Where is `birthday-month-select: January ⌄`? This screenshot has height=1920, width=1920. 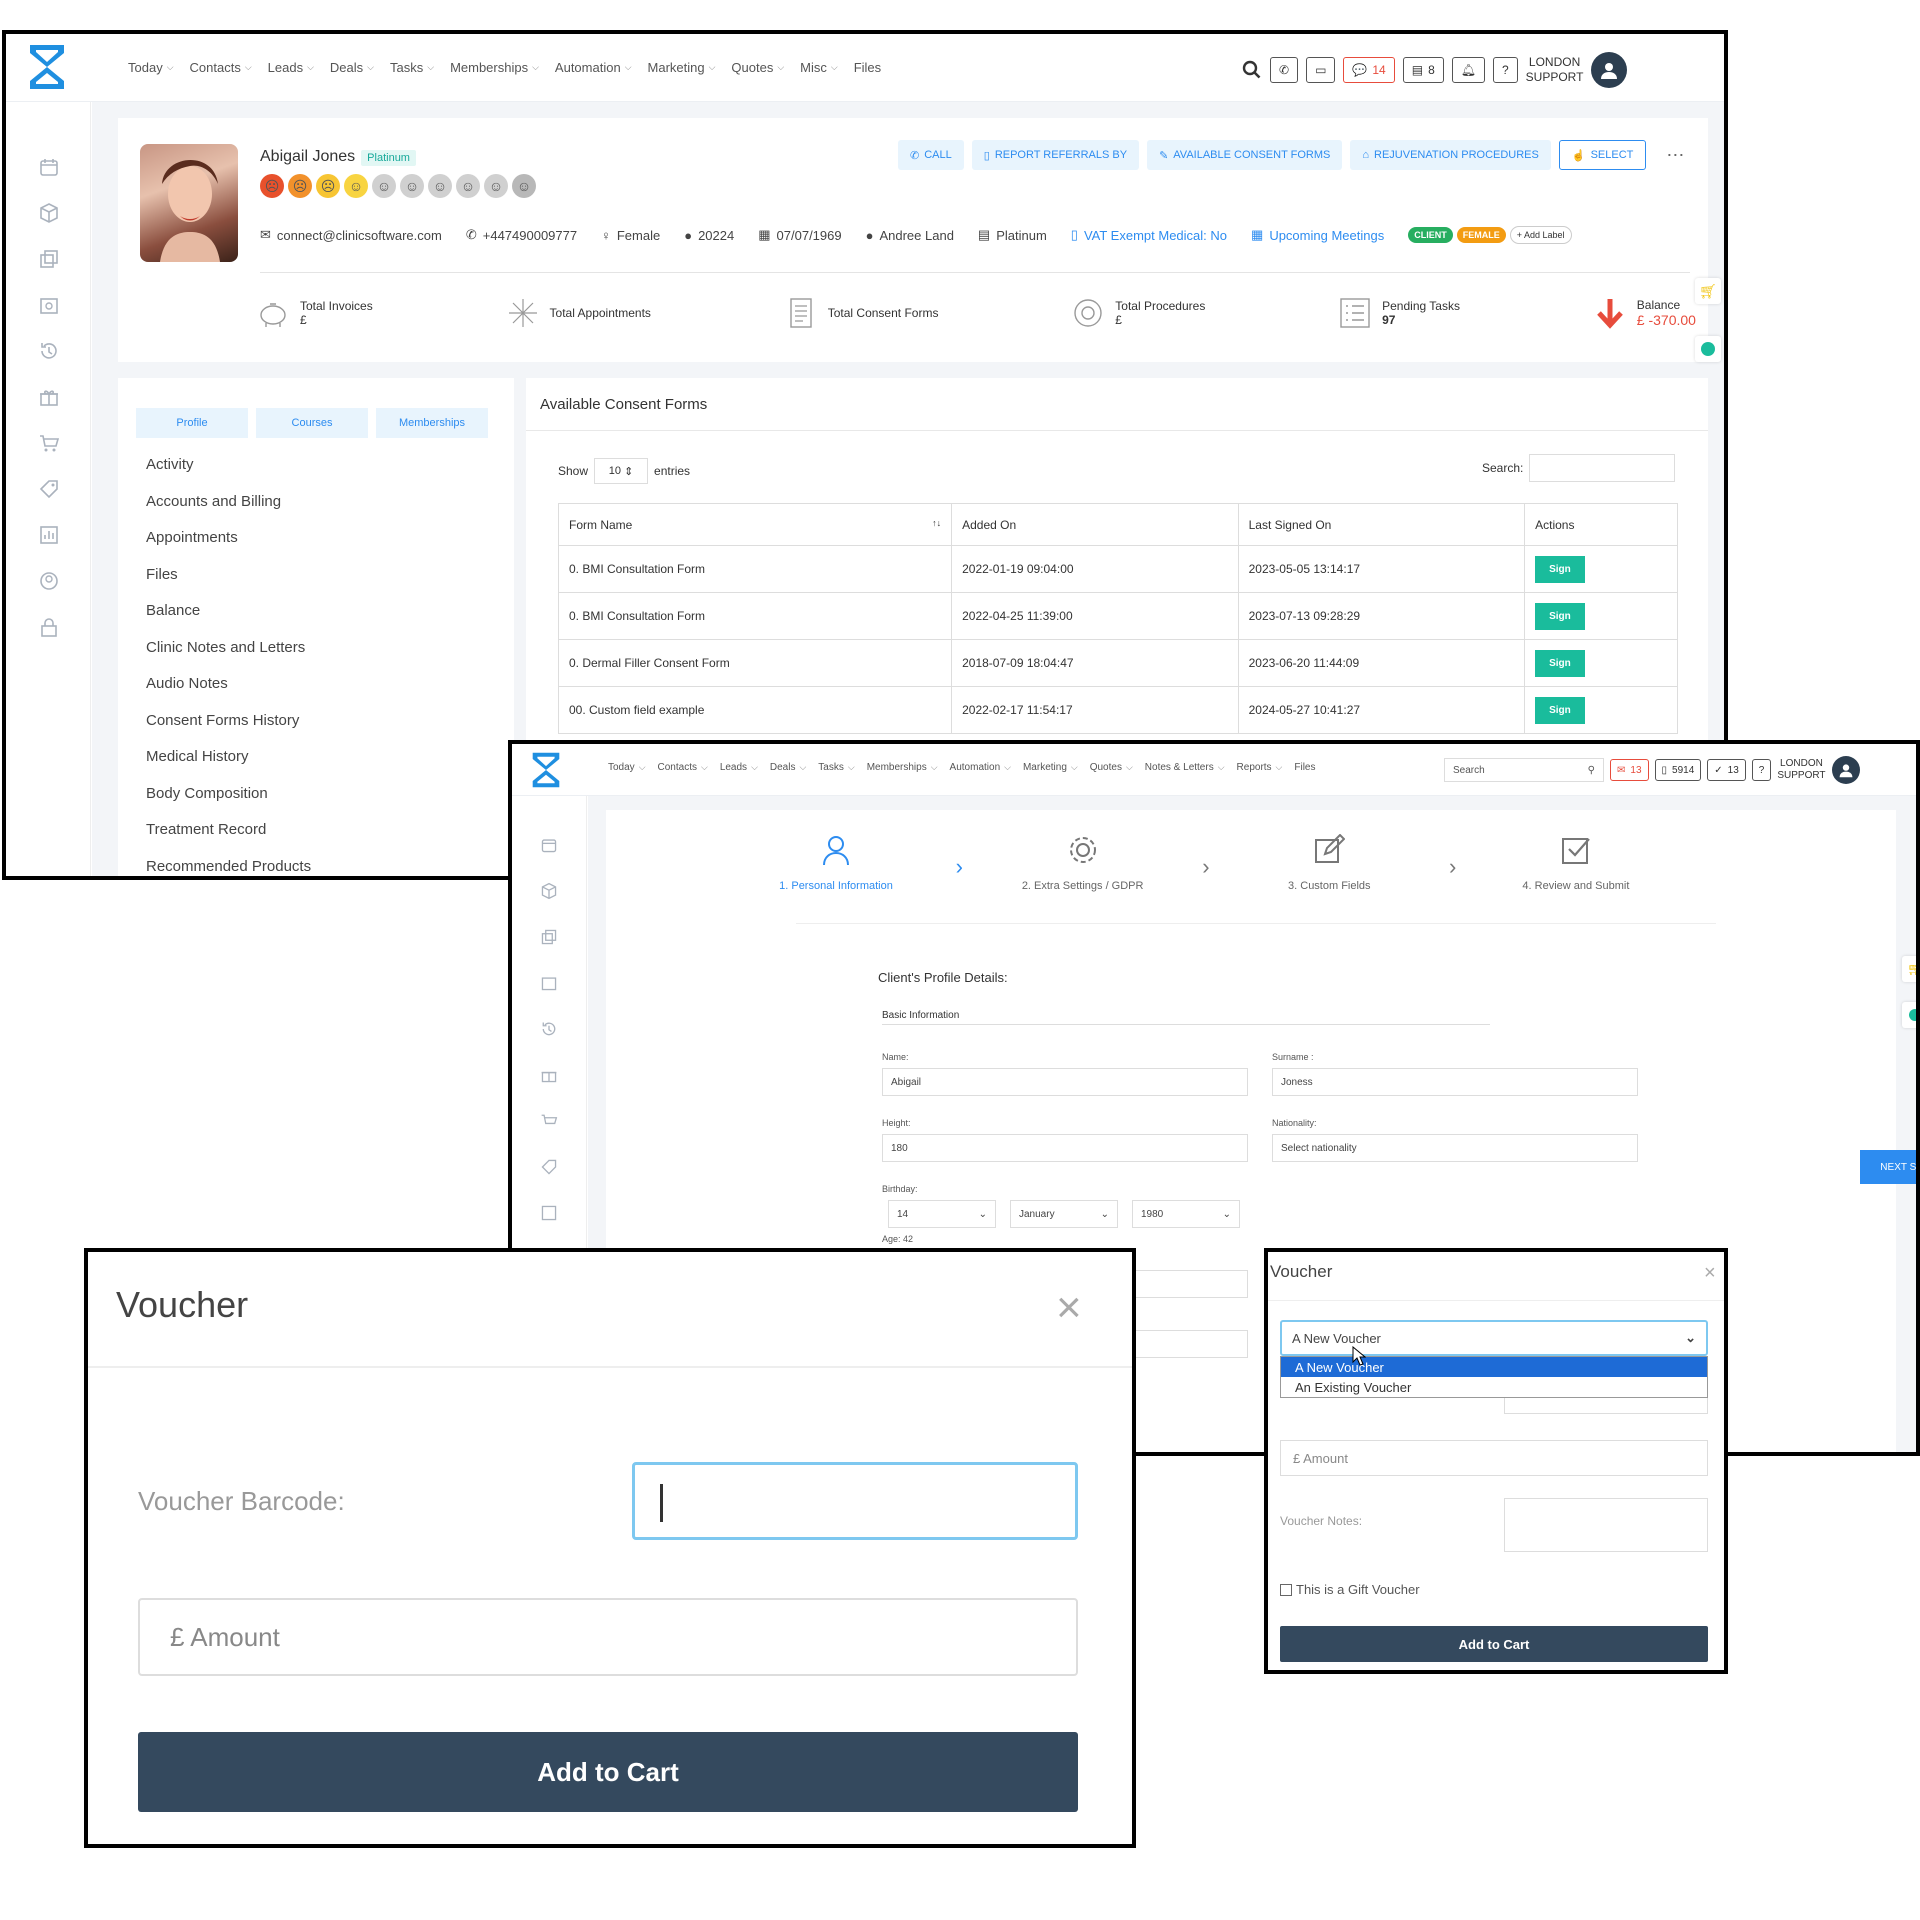
birthday-month-select: January ⌄ is located at coordinates (1064, 1214).